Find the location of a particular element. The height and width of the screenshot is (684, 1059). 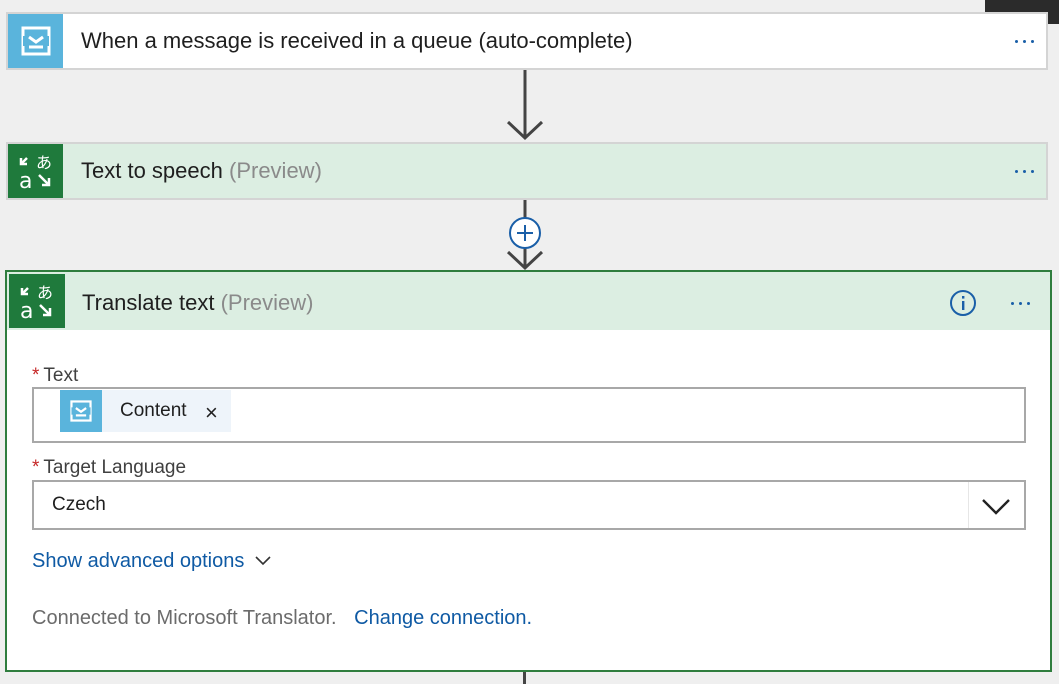

info-icon is located at coordinates (963, 303).